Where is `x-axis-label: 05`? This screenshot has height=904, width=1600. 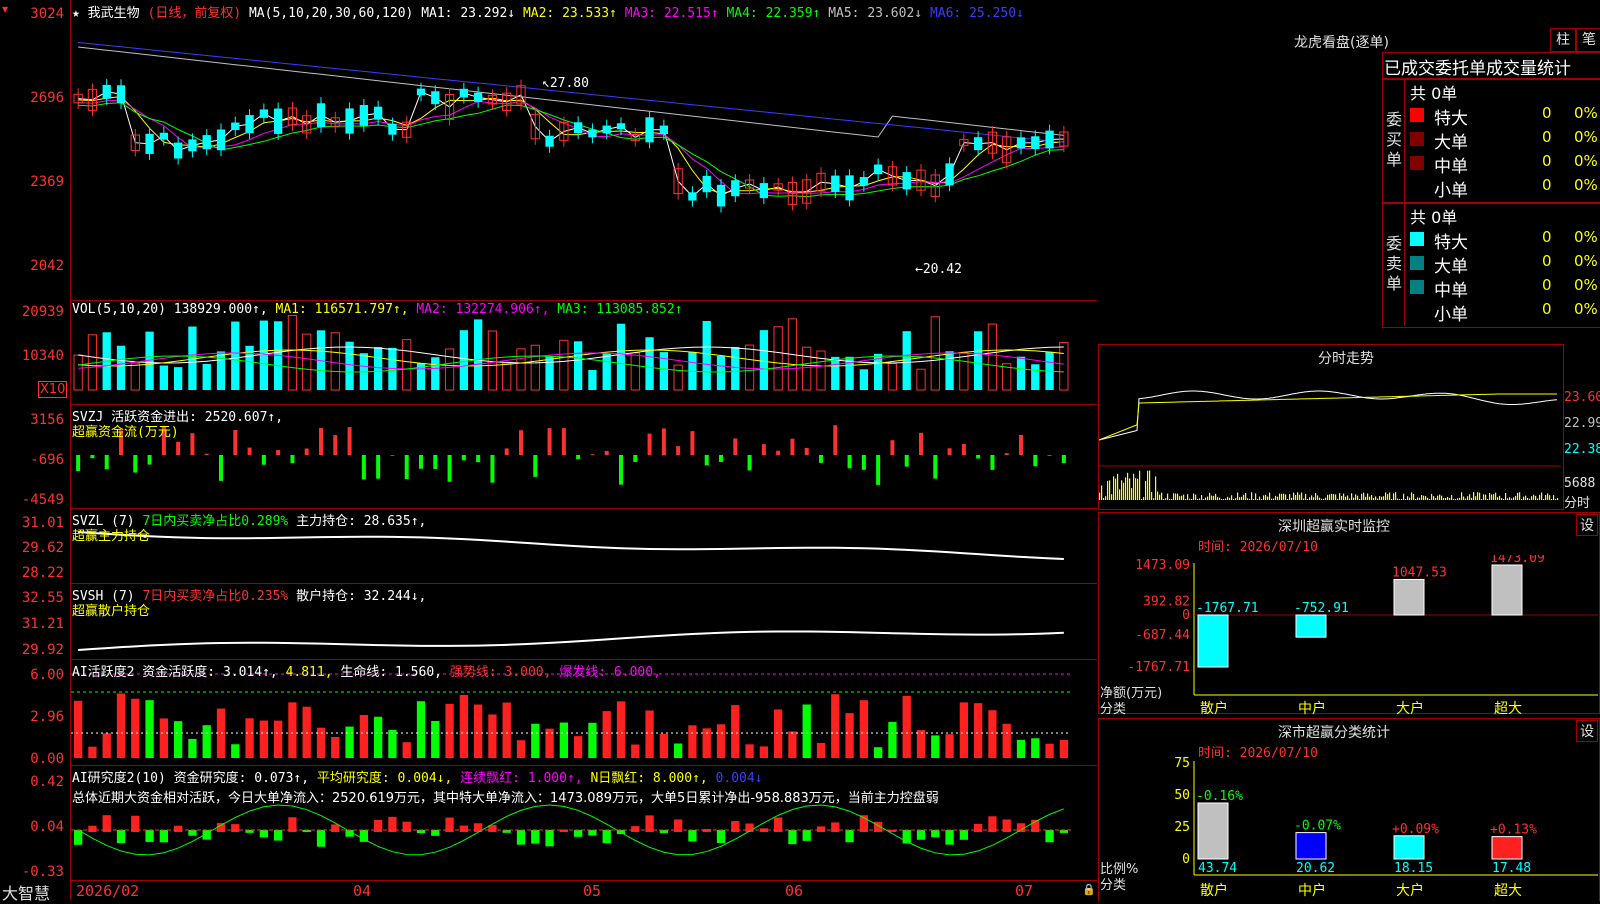 x-axis-label: 05 is located at coordinates (592, 891).